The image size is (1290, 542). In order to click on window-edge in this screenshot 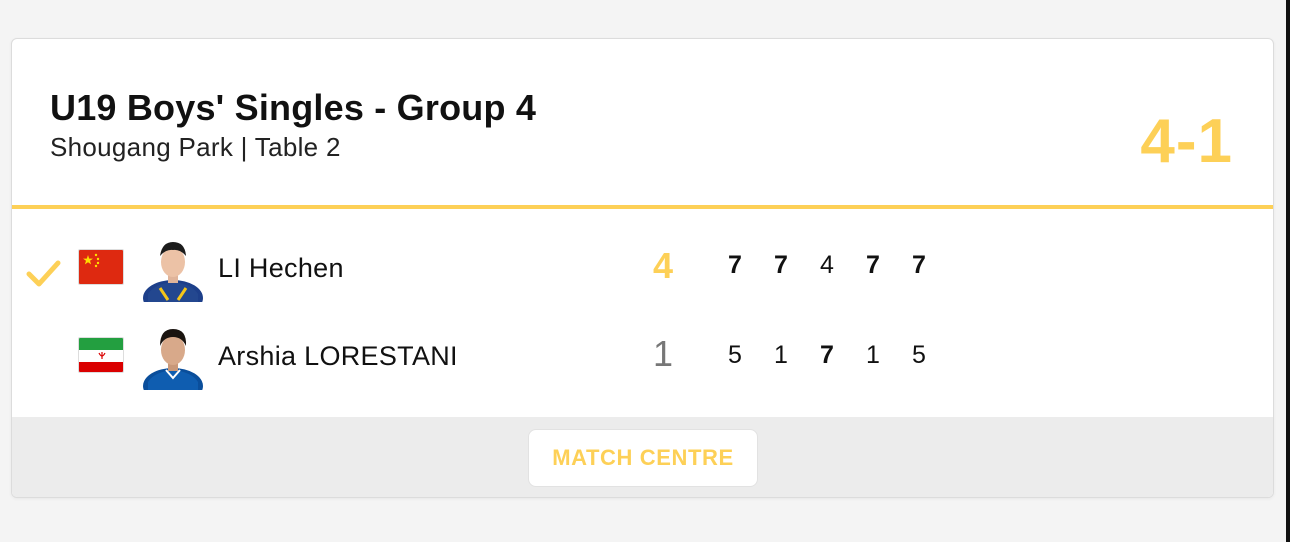, I will do `click(1288, 271)`.